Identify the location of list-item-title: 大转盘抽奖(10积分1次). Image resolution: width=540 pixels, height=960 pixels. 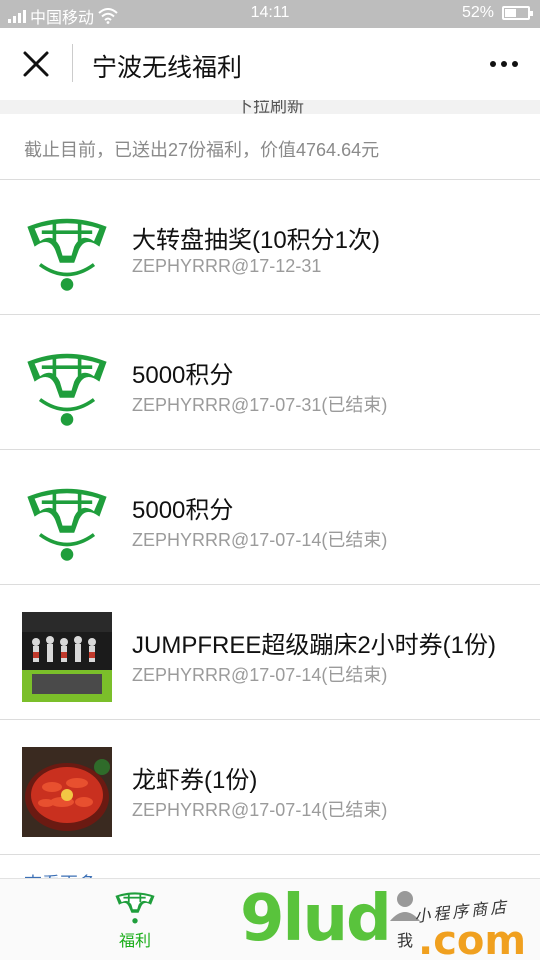
(256, 240).